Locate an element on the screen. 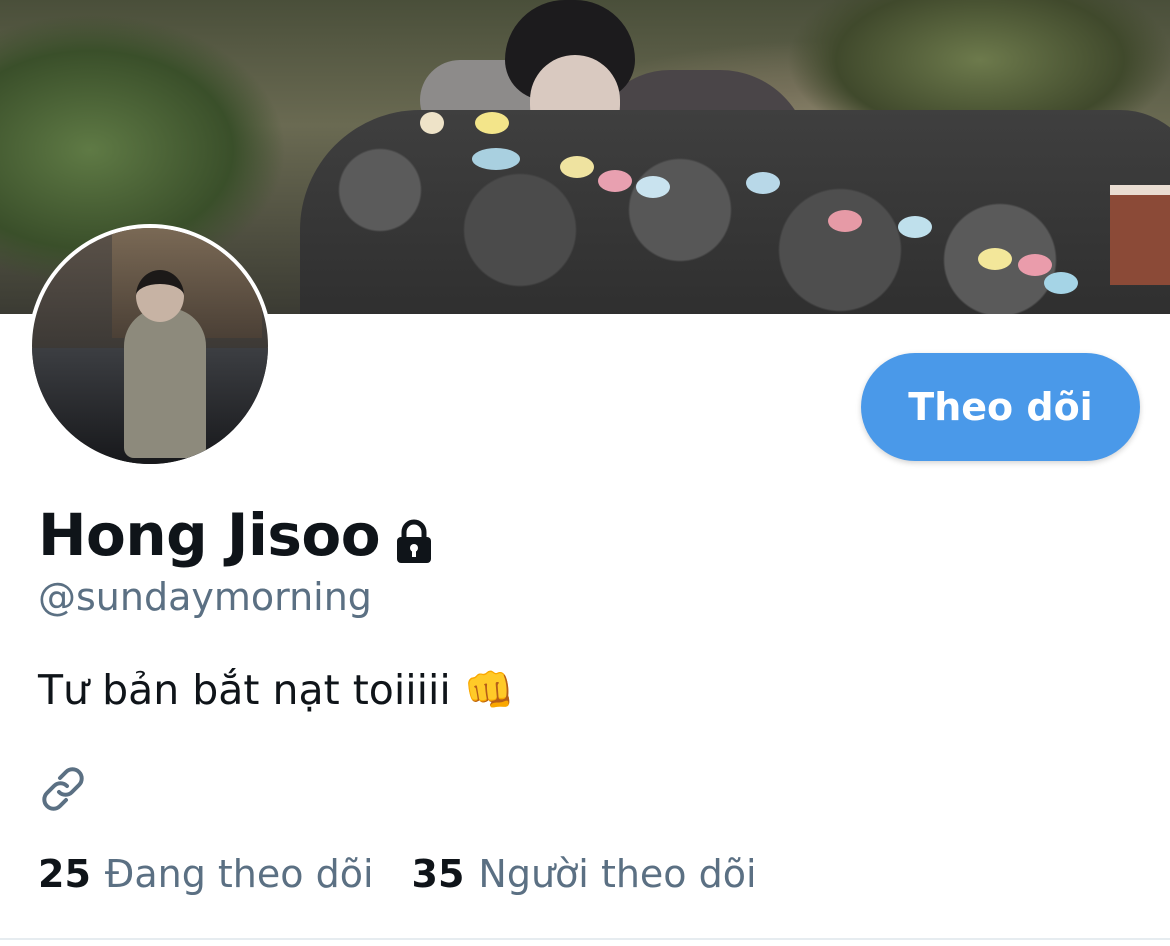  followers-count: 35 is located at coordinates (438, 874).